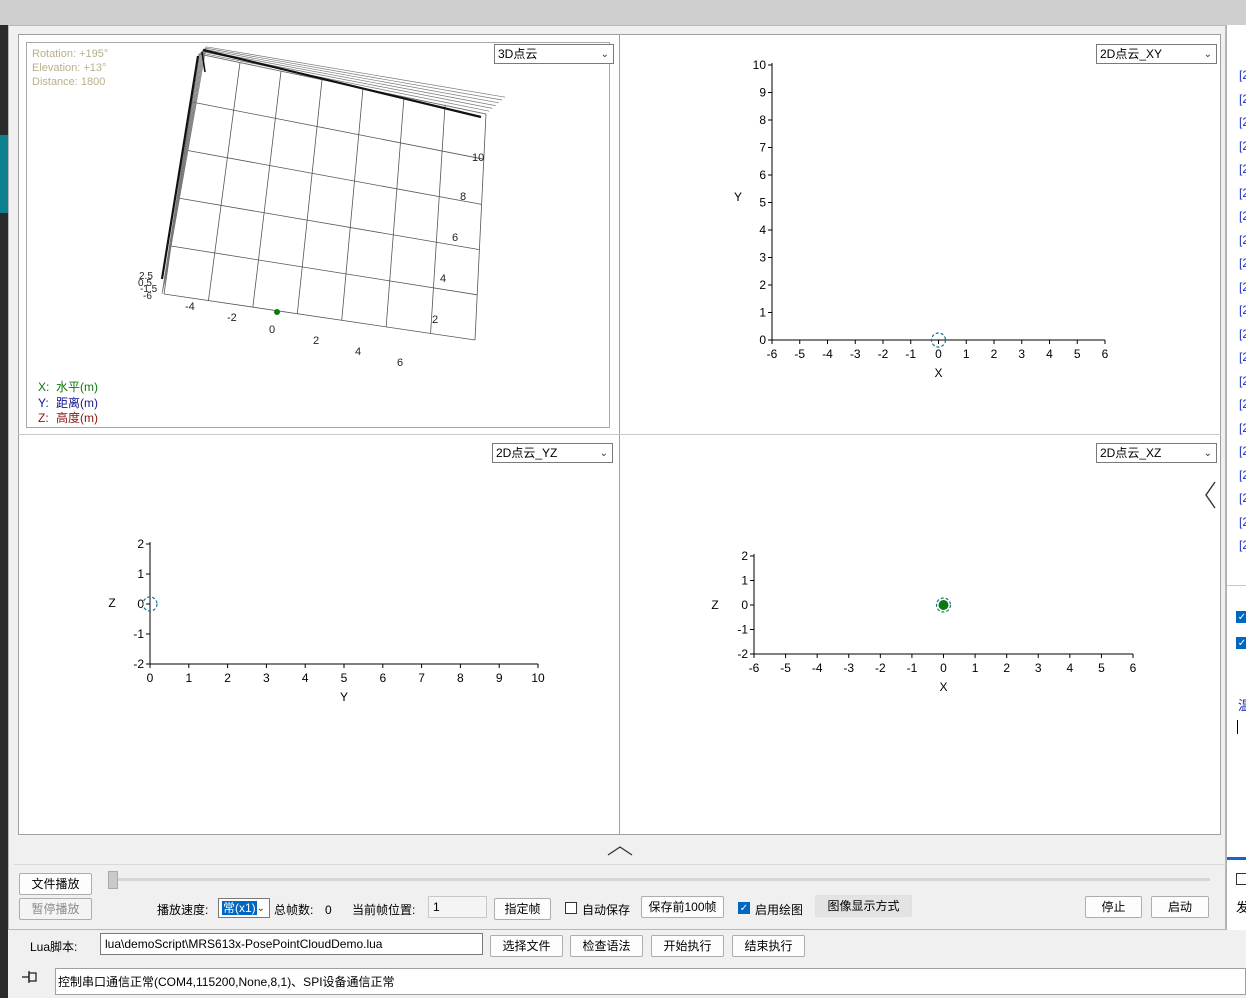 The image size is (1246, 998). Describe the element at coordinates (77, 387) in the screenshot. I see `legend-x-text: 水平(m)` at that location.